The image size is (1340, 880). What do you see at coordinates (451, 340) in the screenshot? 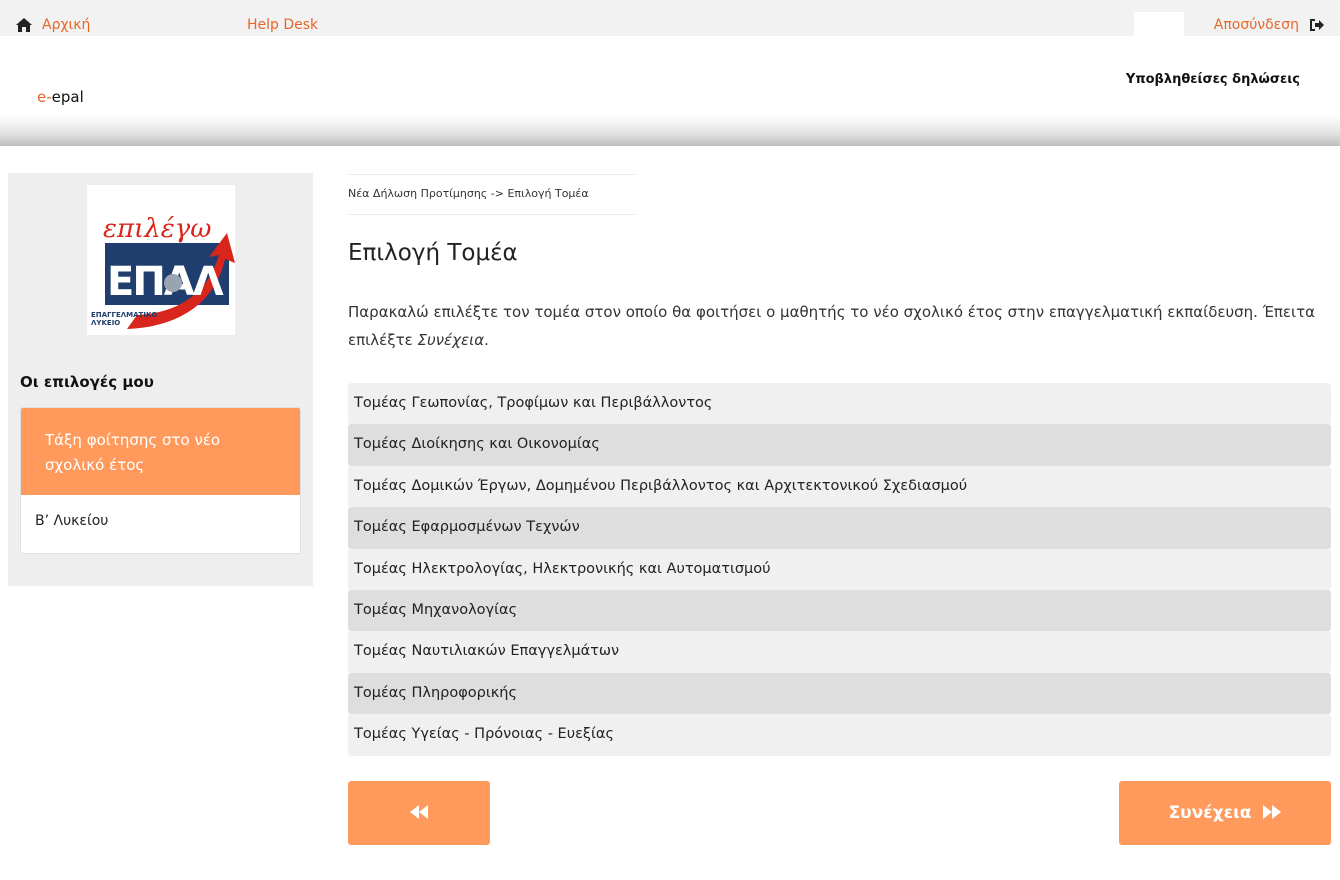
I see `instructions-emphasis: Συνέχεια` at bounding box center [451, 340].